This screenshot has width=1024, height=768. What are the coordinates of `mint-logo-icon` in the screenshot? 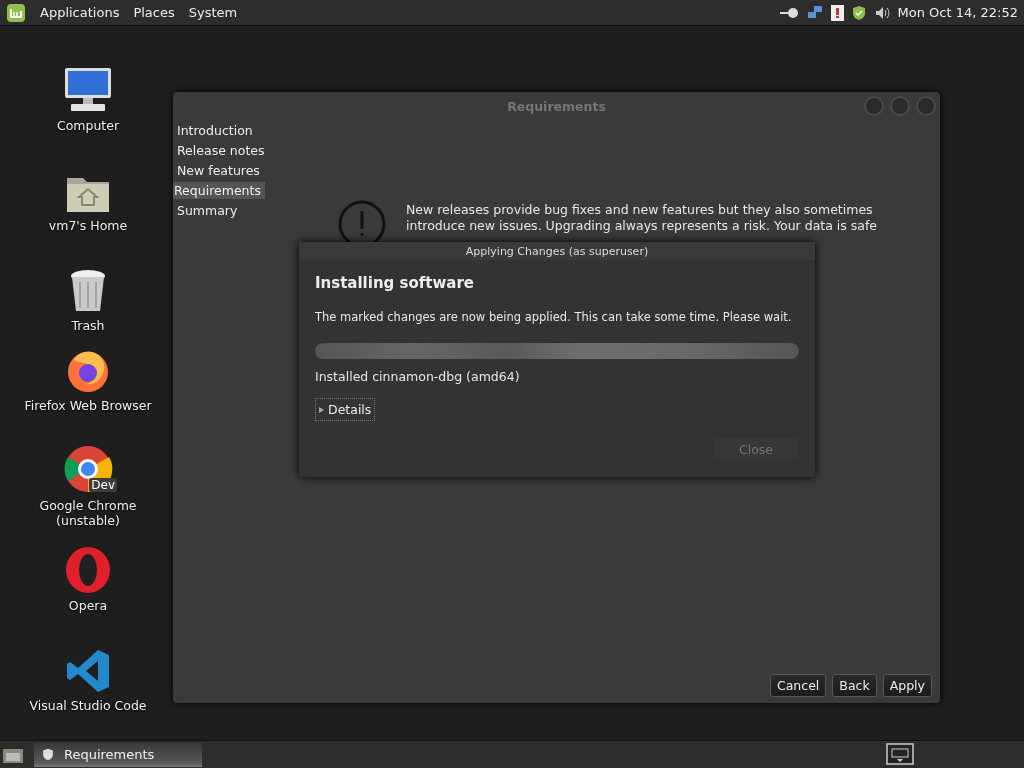 It's located at (16, 12).